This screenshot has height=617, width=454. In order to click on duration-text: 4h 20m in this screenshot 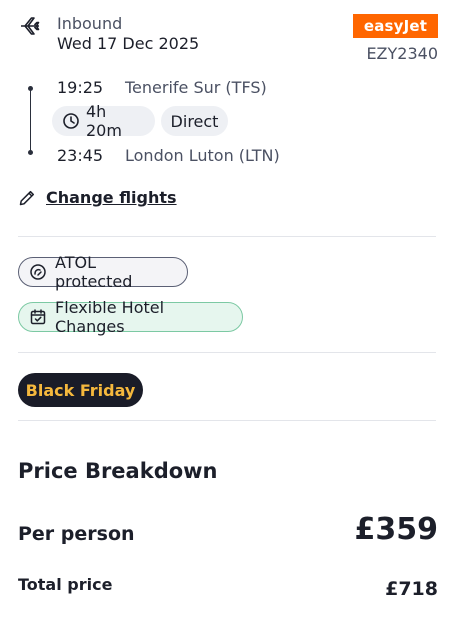, I will do `click(104, 121)`.